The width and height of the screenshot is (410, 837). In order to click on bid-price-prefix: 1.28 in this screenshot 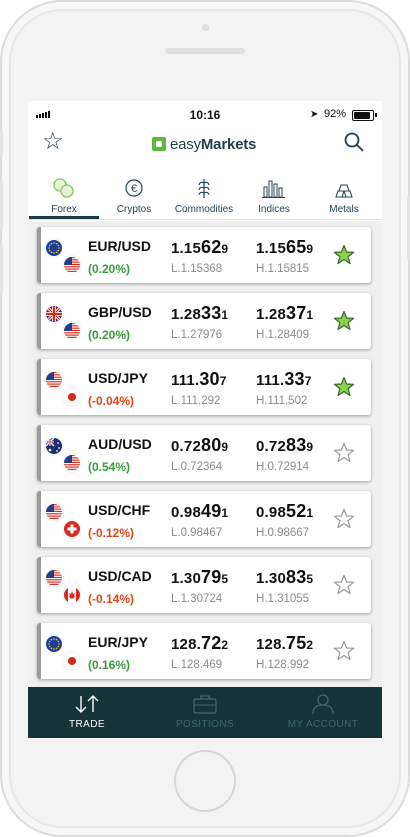, I will do `click(186, 314)`.